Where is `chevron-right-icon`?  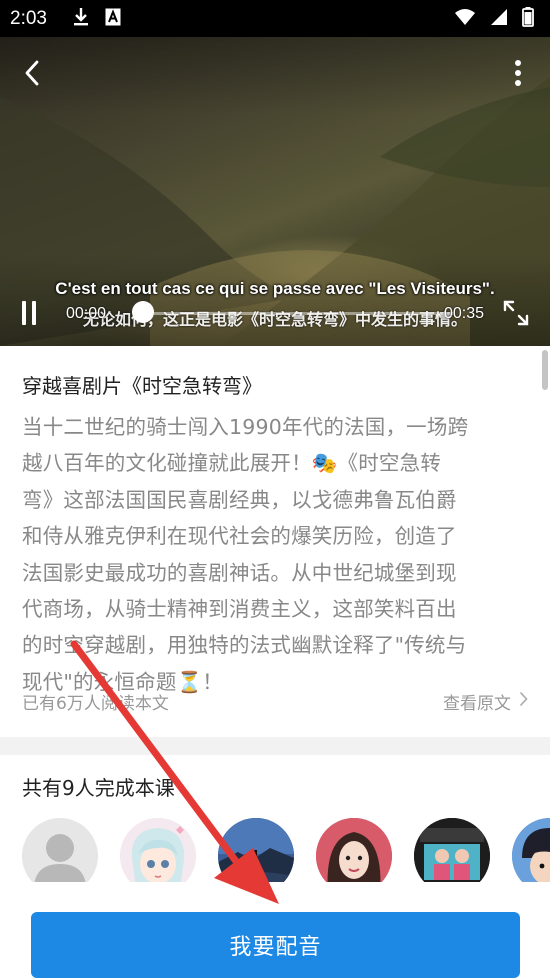
chevron-right-icon is located at coordinates (523, 701).